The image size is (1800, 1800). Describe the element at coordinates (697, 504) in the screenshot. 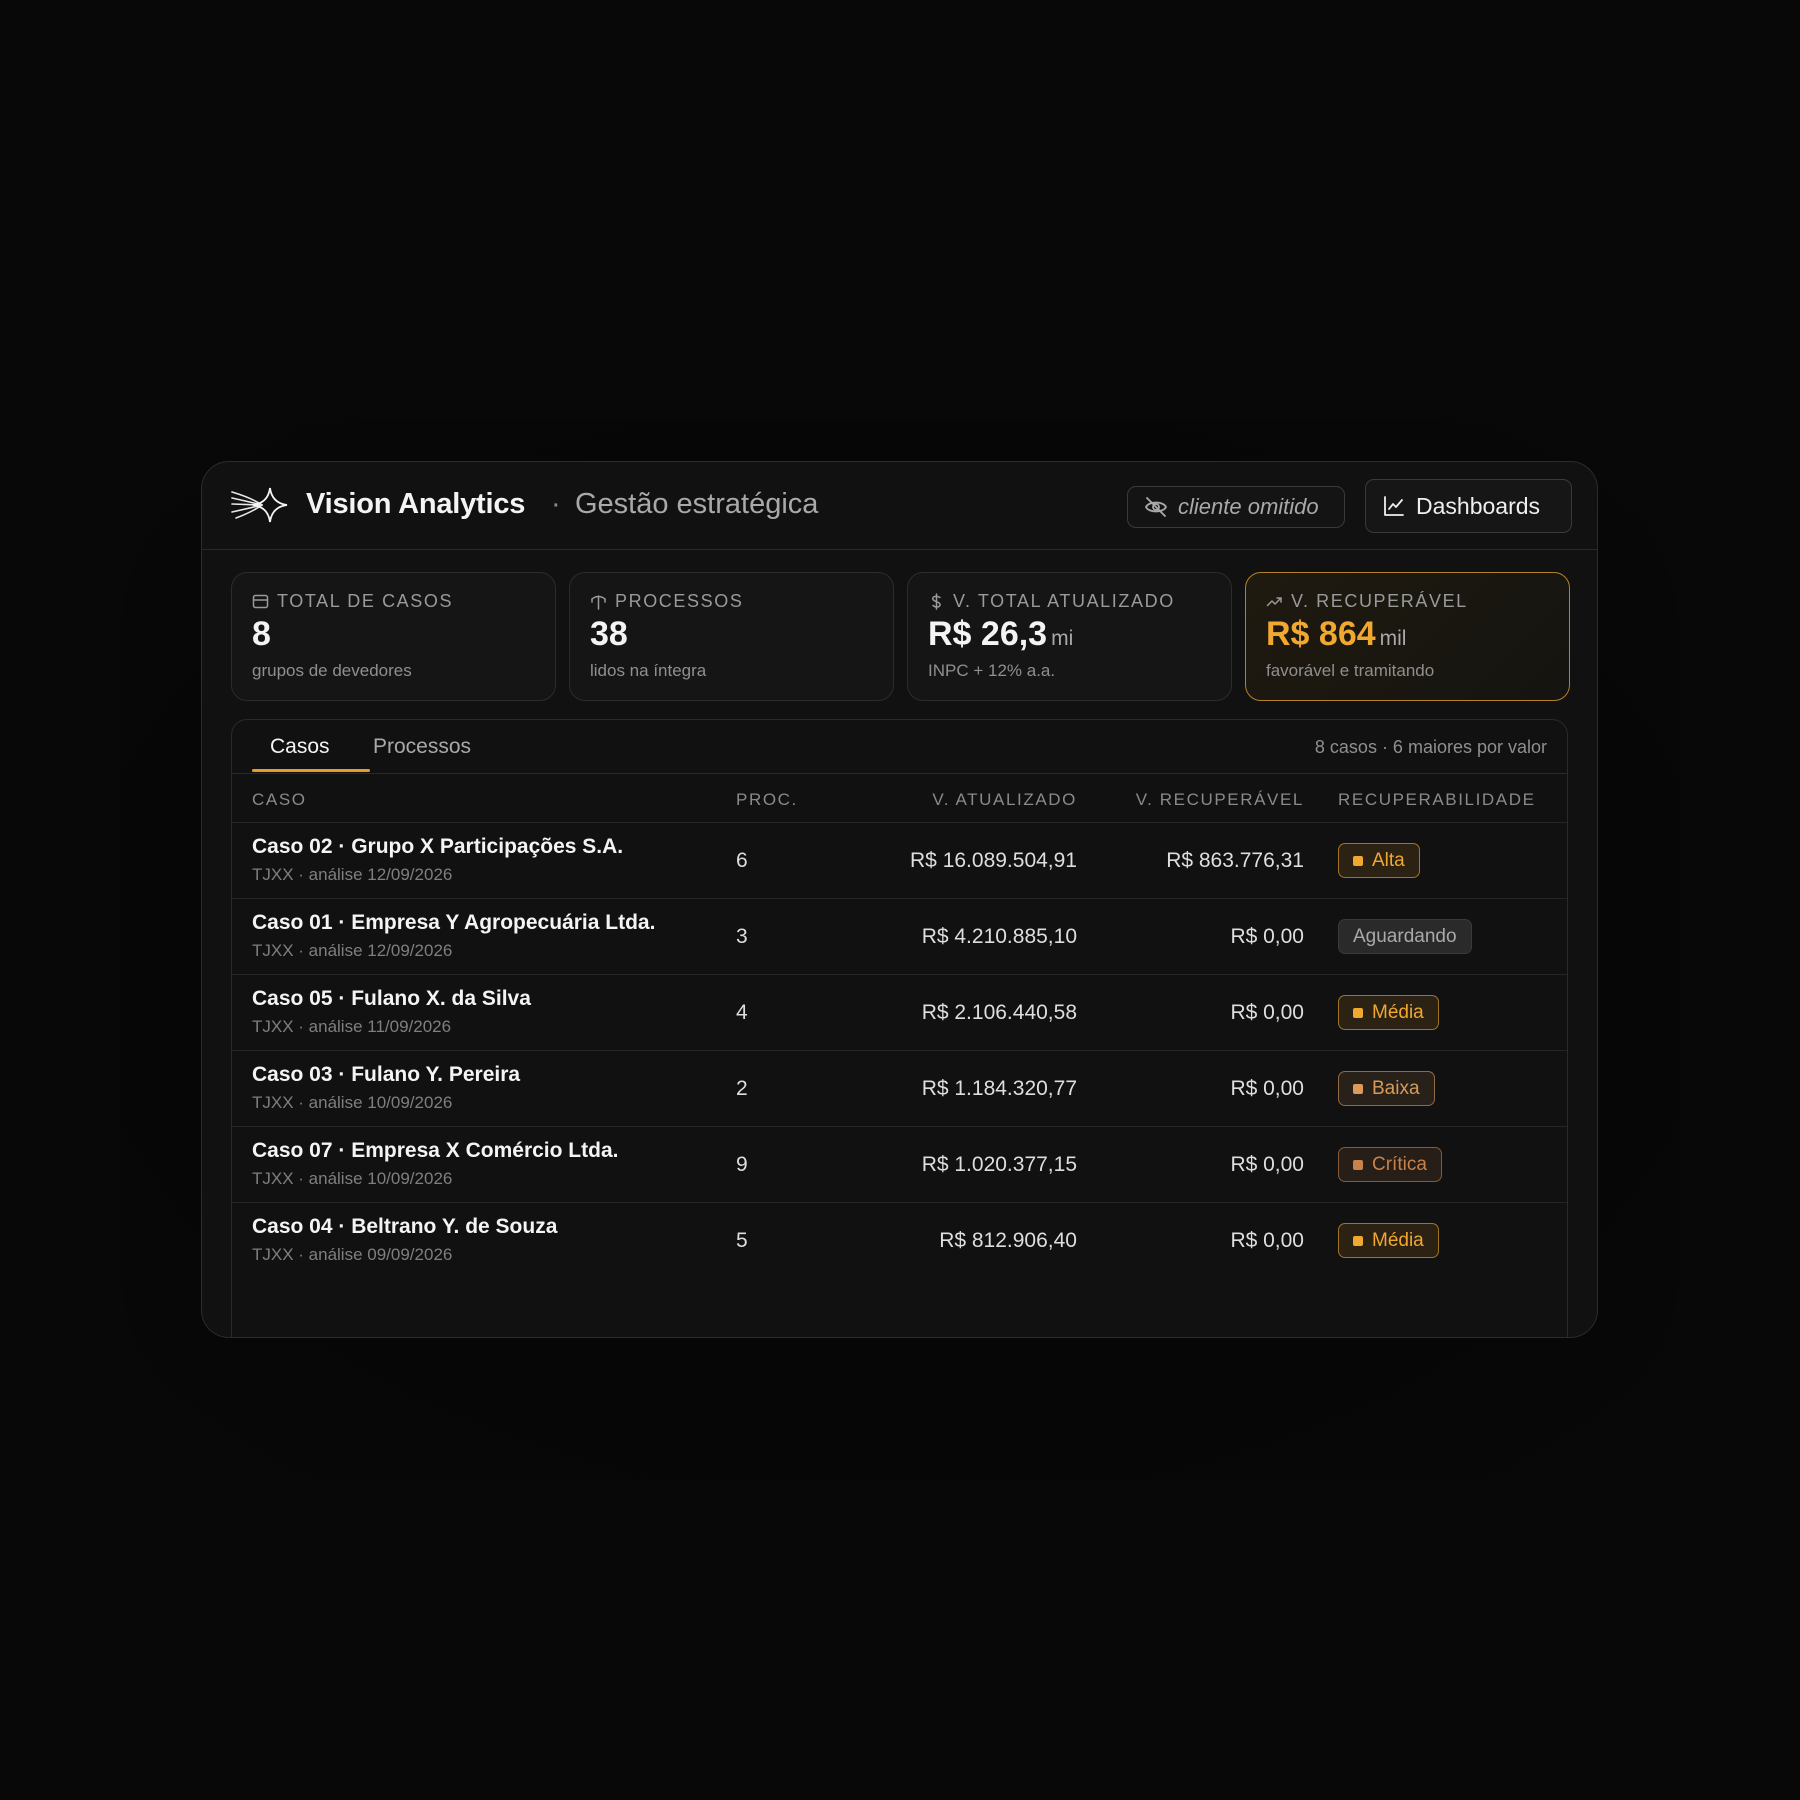

I see `brand-subtitle: Gestão estratégica` at that location.